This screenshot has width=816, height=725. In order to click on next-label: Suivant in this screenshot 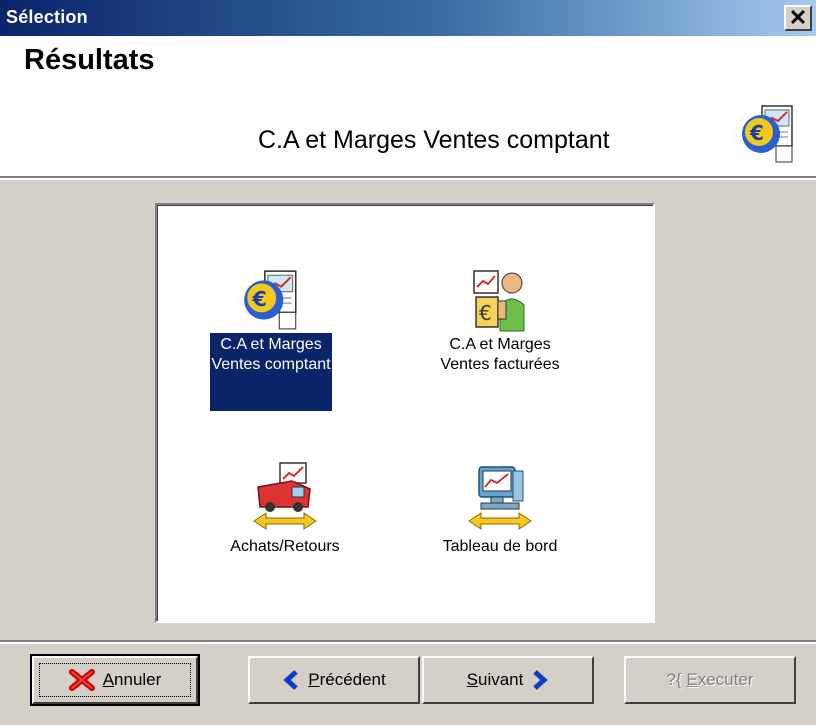, I will do `click(495, 680)`.